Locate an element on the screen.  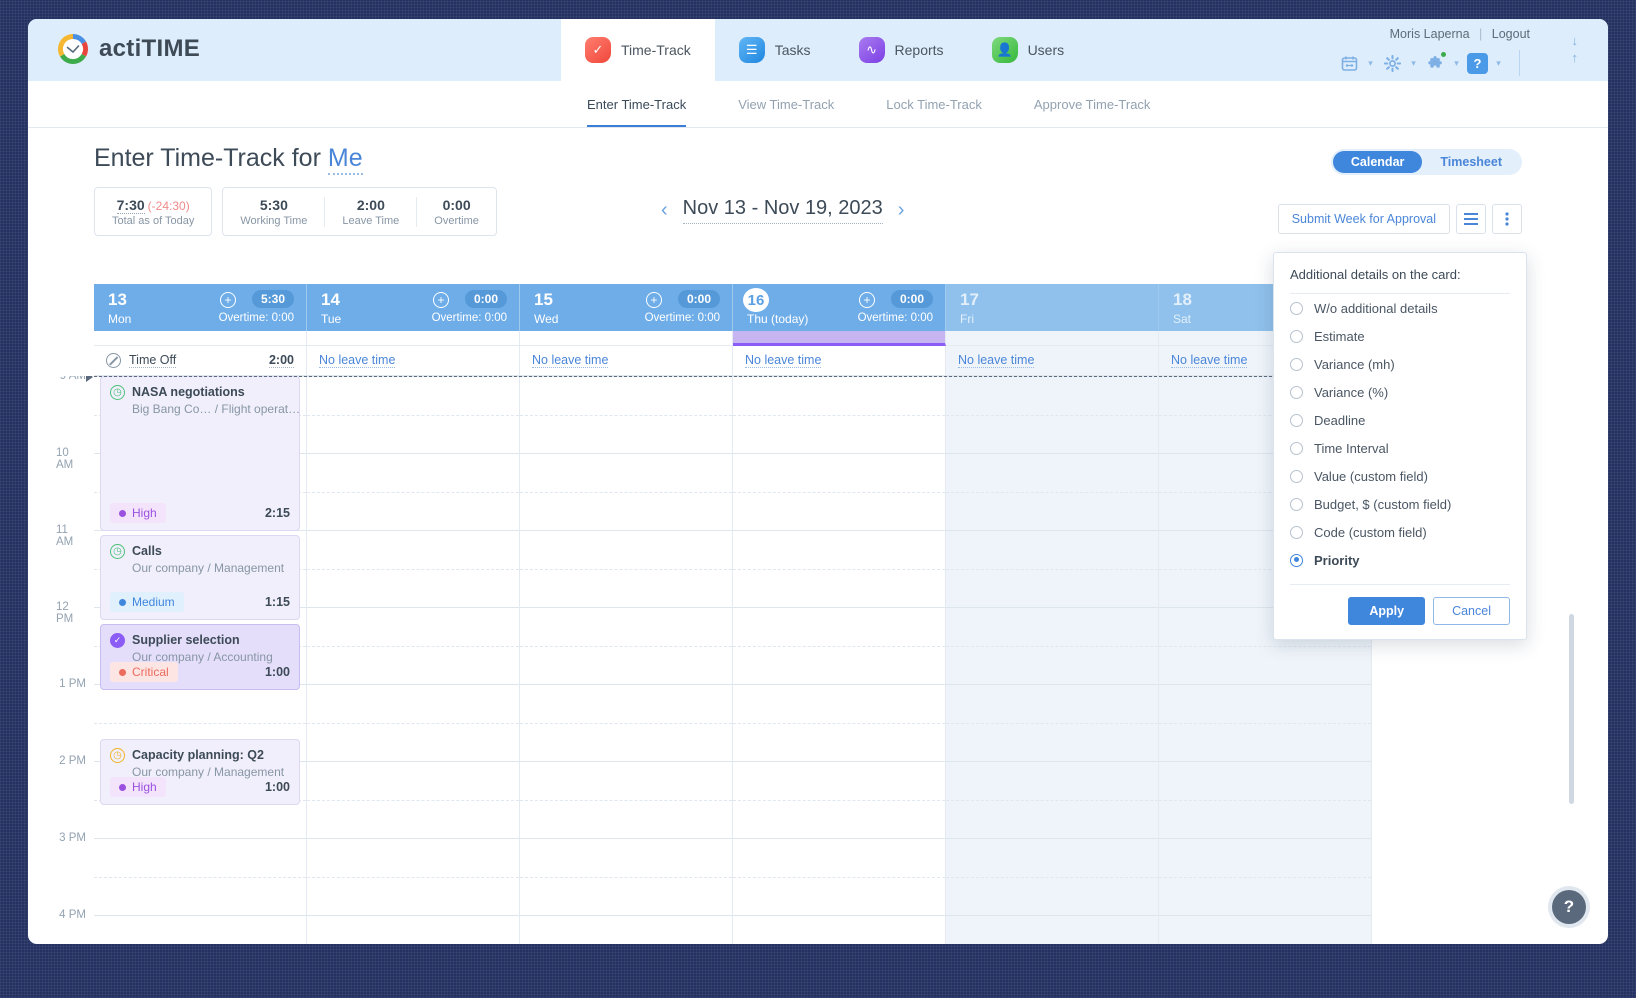
submit-week-for-approval-button: Submit Week for Approval is located at coordinates (1363, 219).